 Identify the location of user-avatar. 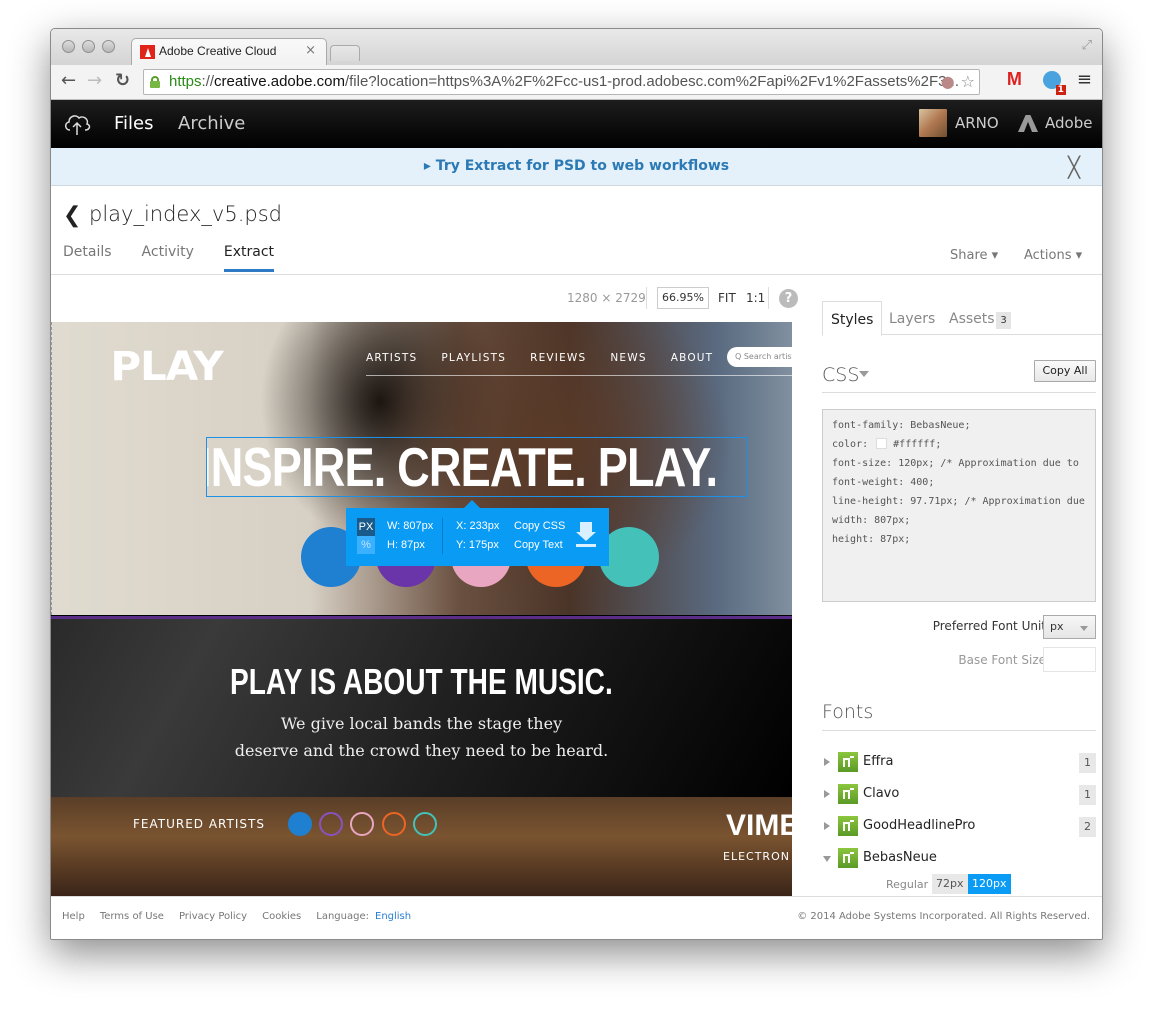
(933, 123).